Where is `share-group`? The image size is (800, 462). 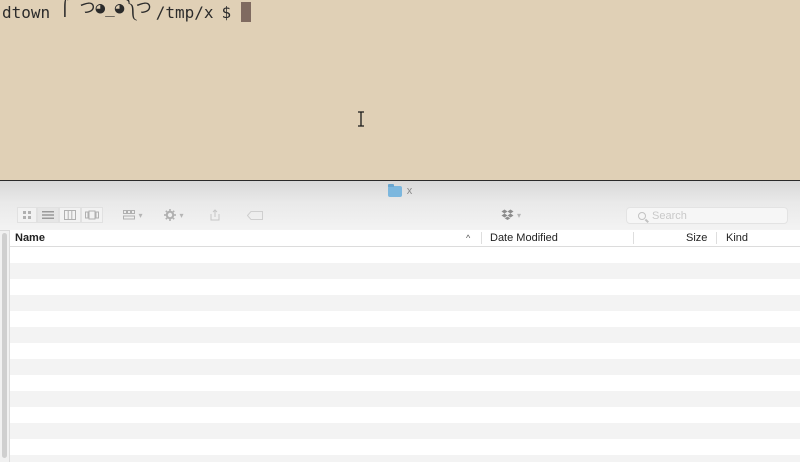
share-group is located at coordinates (215, 215).